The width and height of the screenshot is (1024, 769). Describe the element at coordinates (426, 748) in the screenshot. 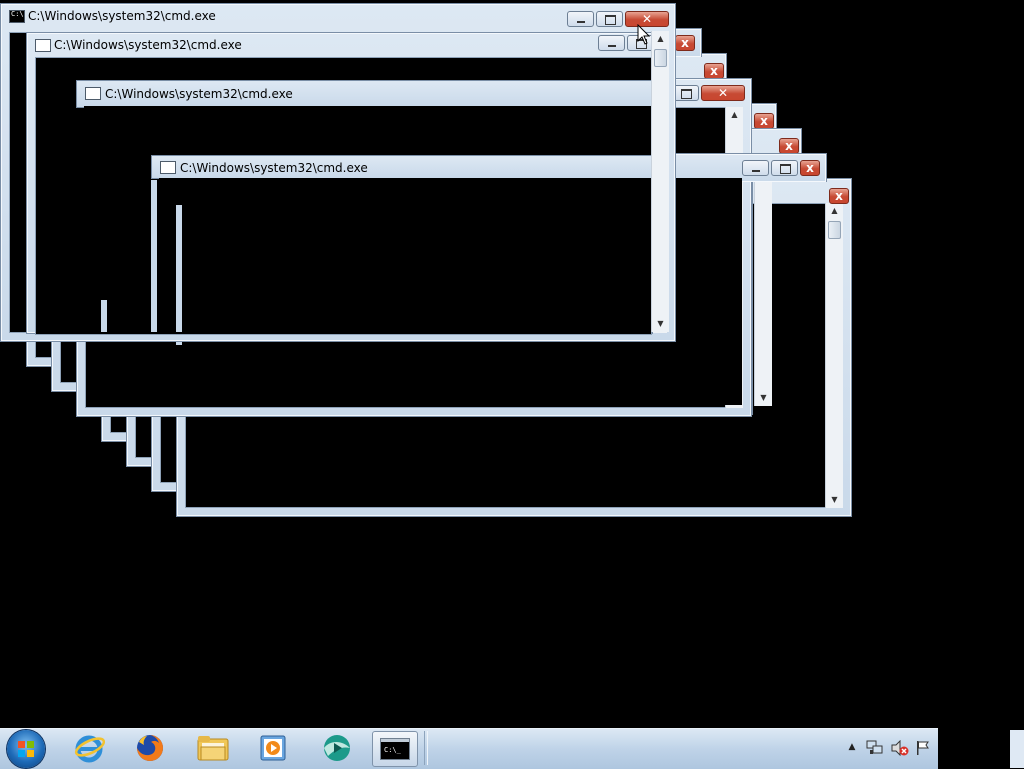

I see `taskbar-separator` at that location.